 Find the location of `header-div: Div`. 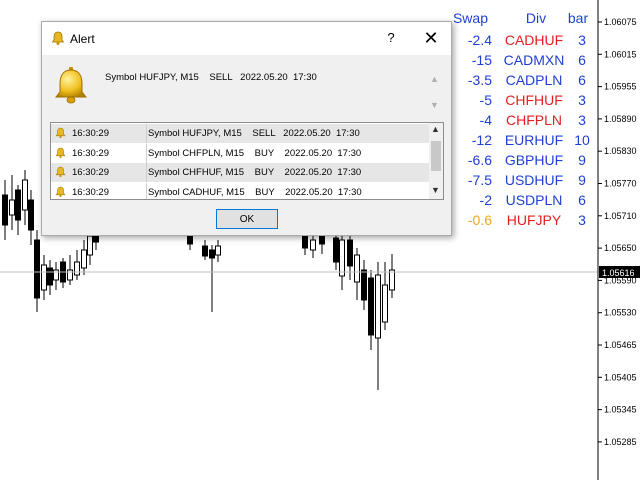

header-div: Div is located at coordinates (536, 18).